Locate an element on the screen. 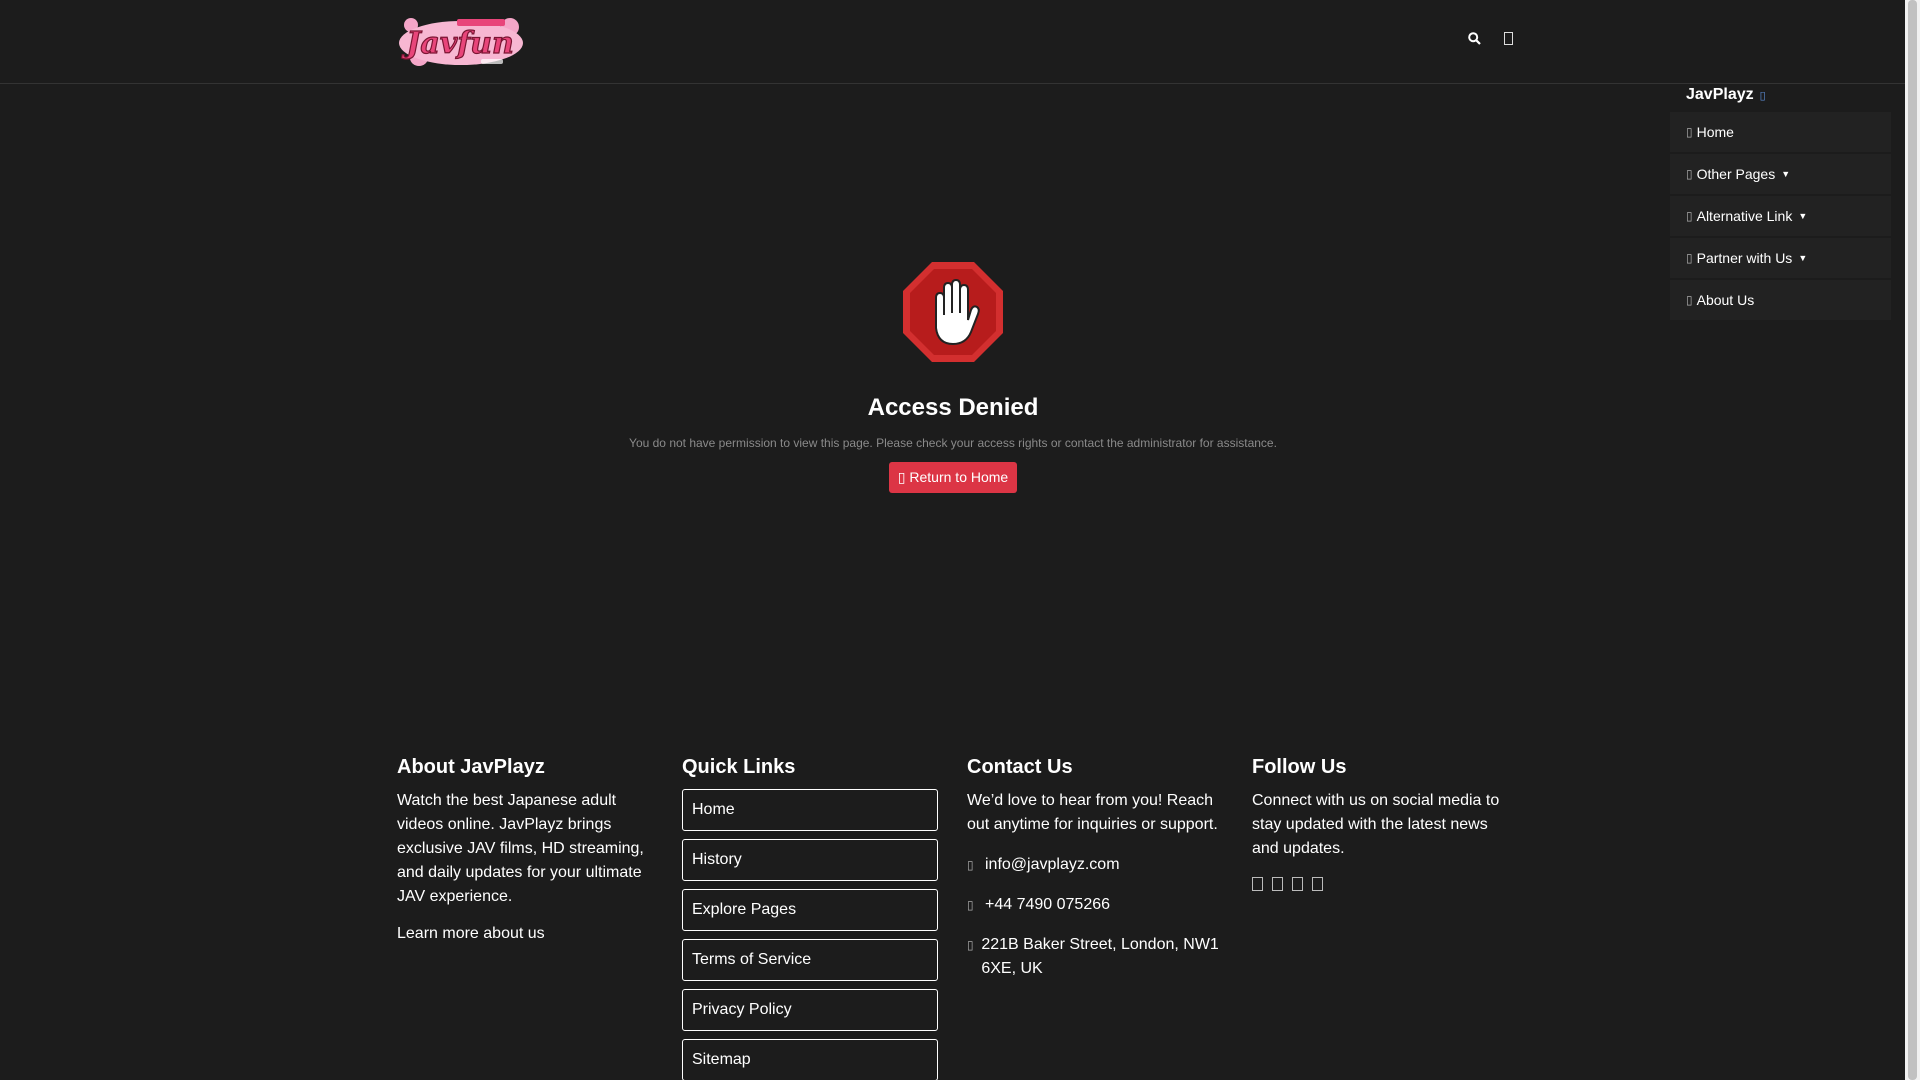 This screenshot has height=1080, width=1920. pages-icon: ▯ is located at coordinates (1689, 174).